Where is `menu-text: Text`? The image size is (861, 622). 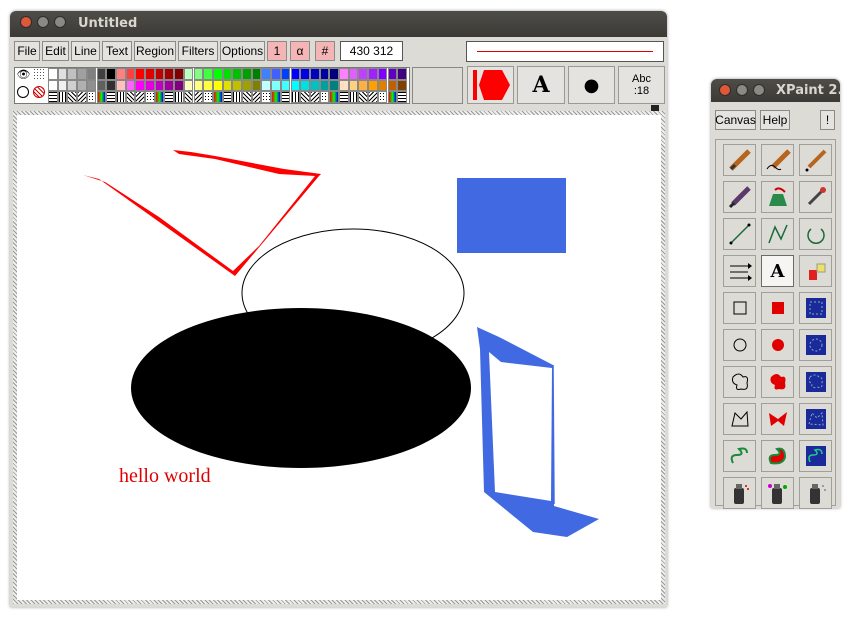 menu-text: Text is located at coordinates (117, 51).